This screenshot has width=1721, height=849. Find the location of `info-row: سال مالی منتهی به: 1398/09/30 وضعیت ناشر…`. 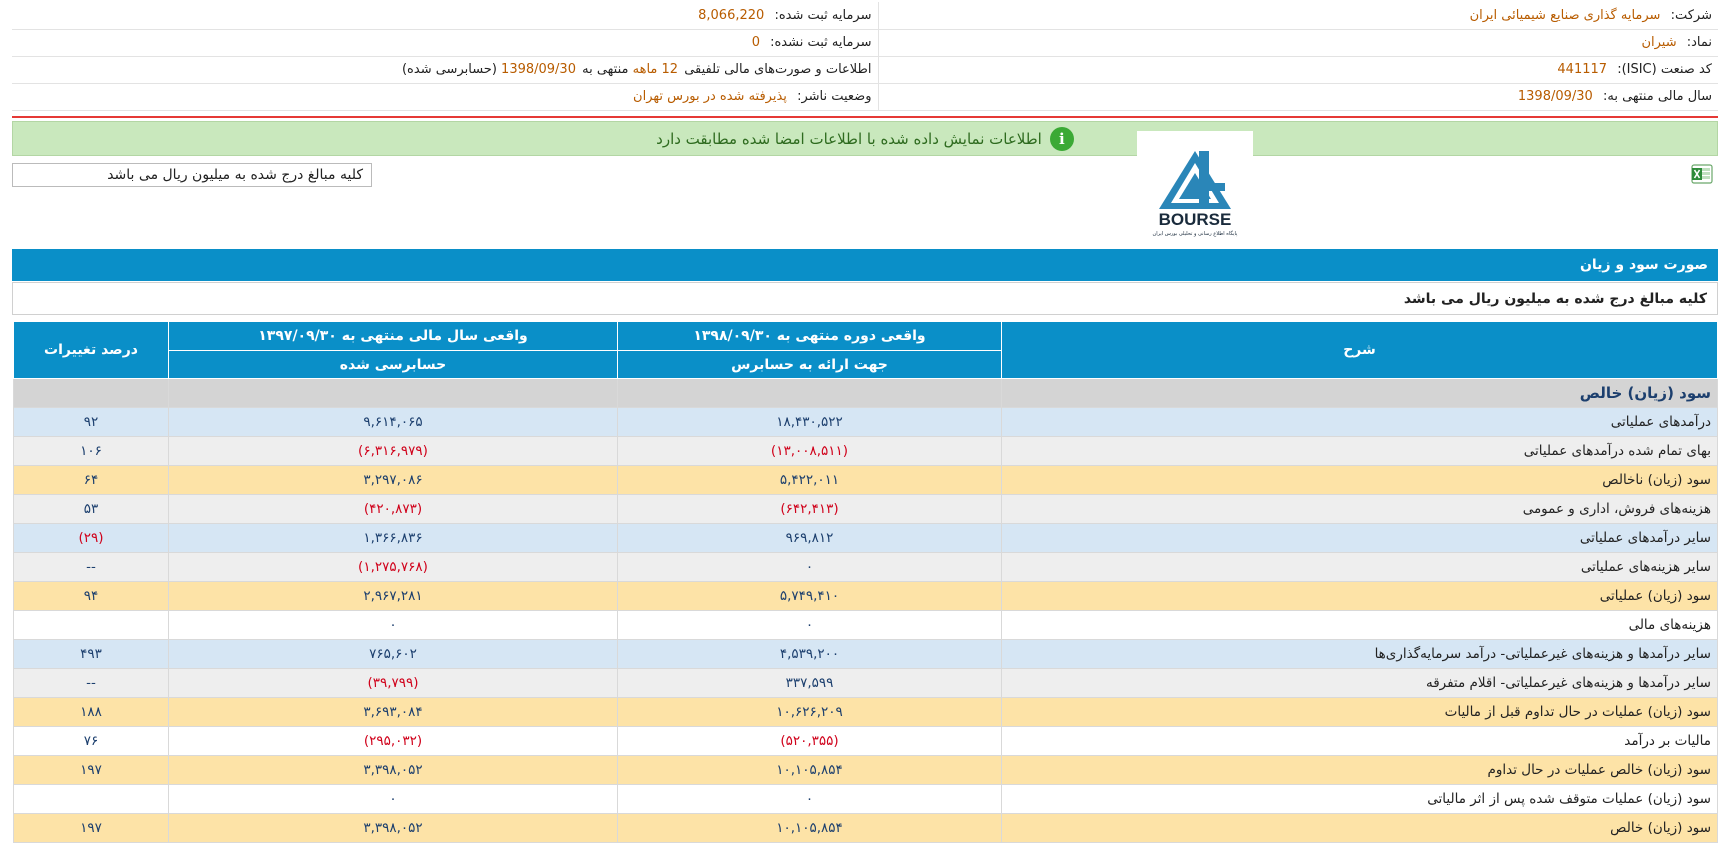

info-row: سال مالی منتهی به: 1398/09/30 وضعیت ناشر… is located at coordinates (865, 97).